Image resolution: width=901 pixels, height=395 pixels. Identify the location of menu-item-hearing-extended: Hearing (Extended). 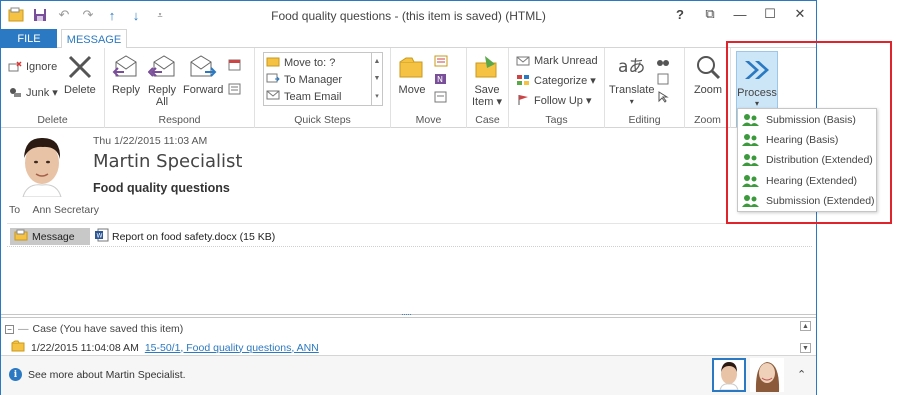
(807, 181).